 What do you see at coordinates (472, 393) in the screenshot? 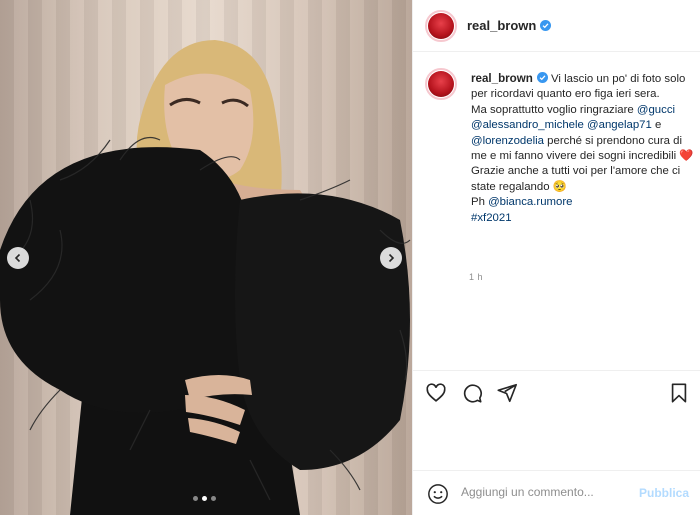
I see `comment-icon` at bounding box center [472, 393].